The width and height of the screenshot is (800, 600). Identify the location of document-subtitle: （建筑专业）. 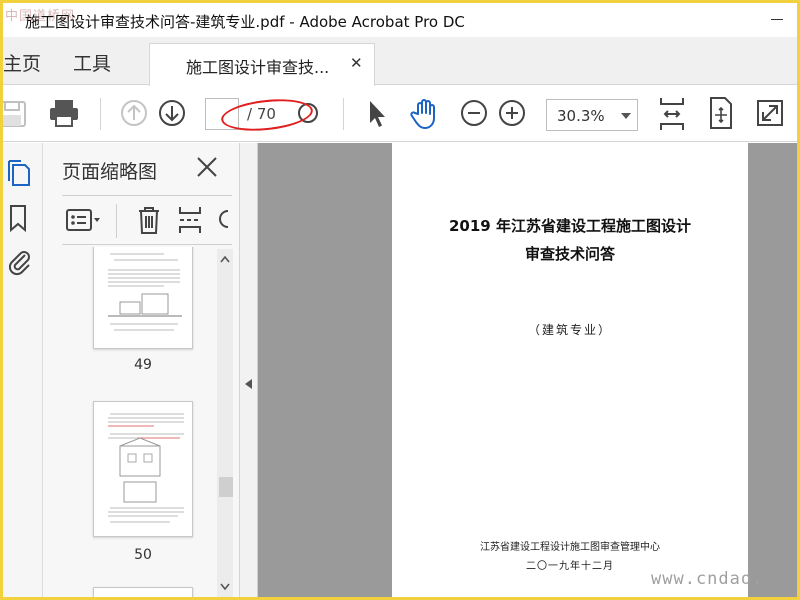
(569, 330).